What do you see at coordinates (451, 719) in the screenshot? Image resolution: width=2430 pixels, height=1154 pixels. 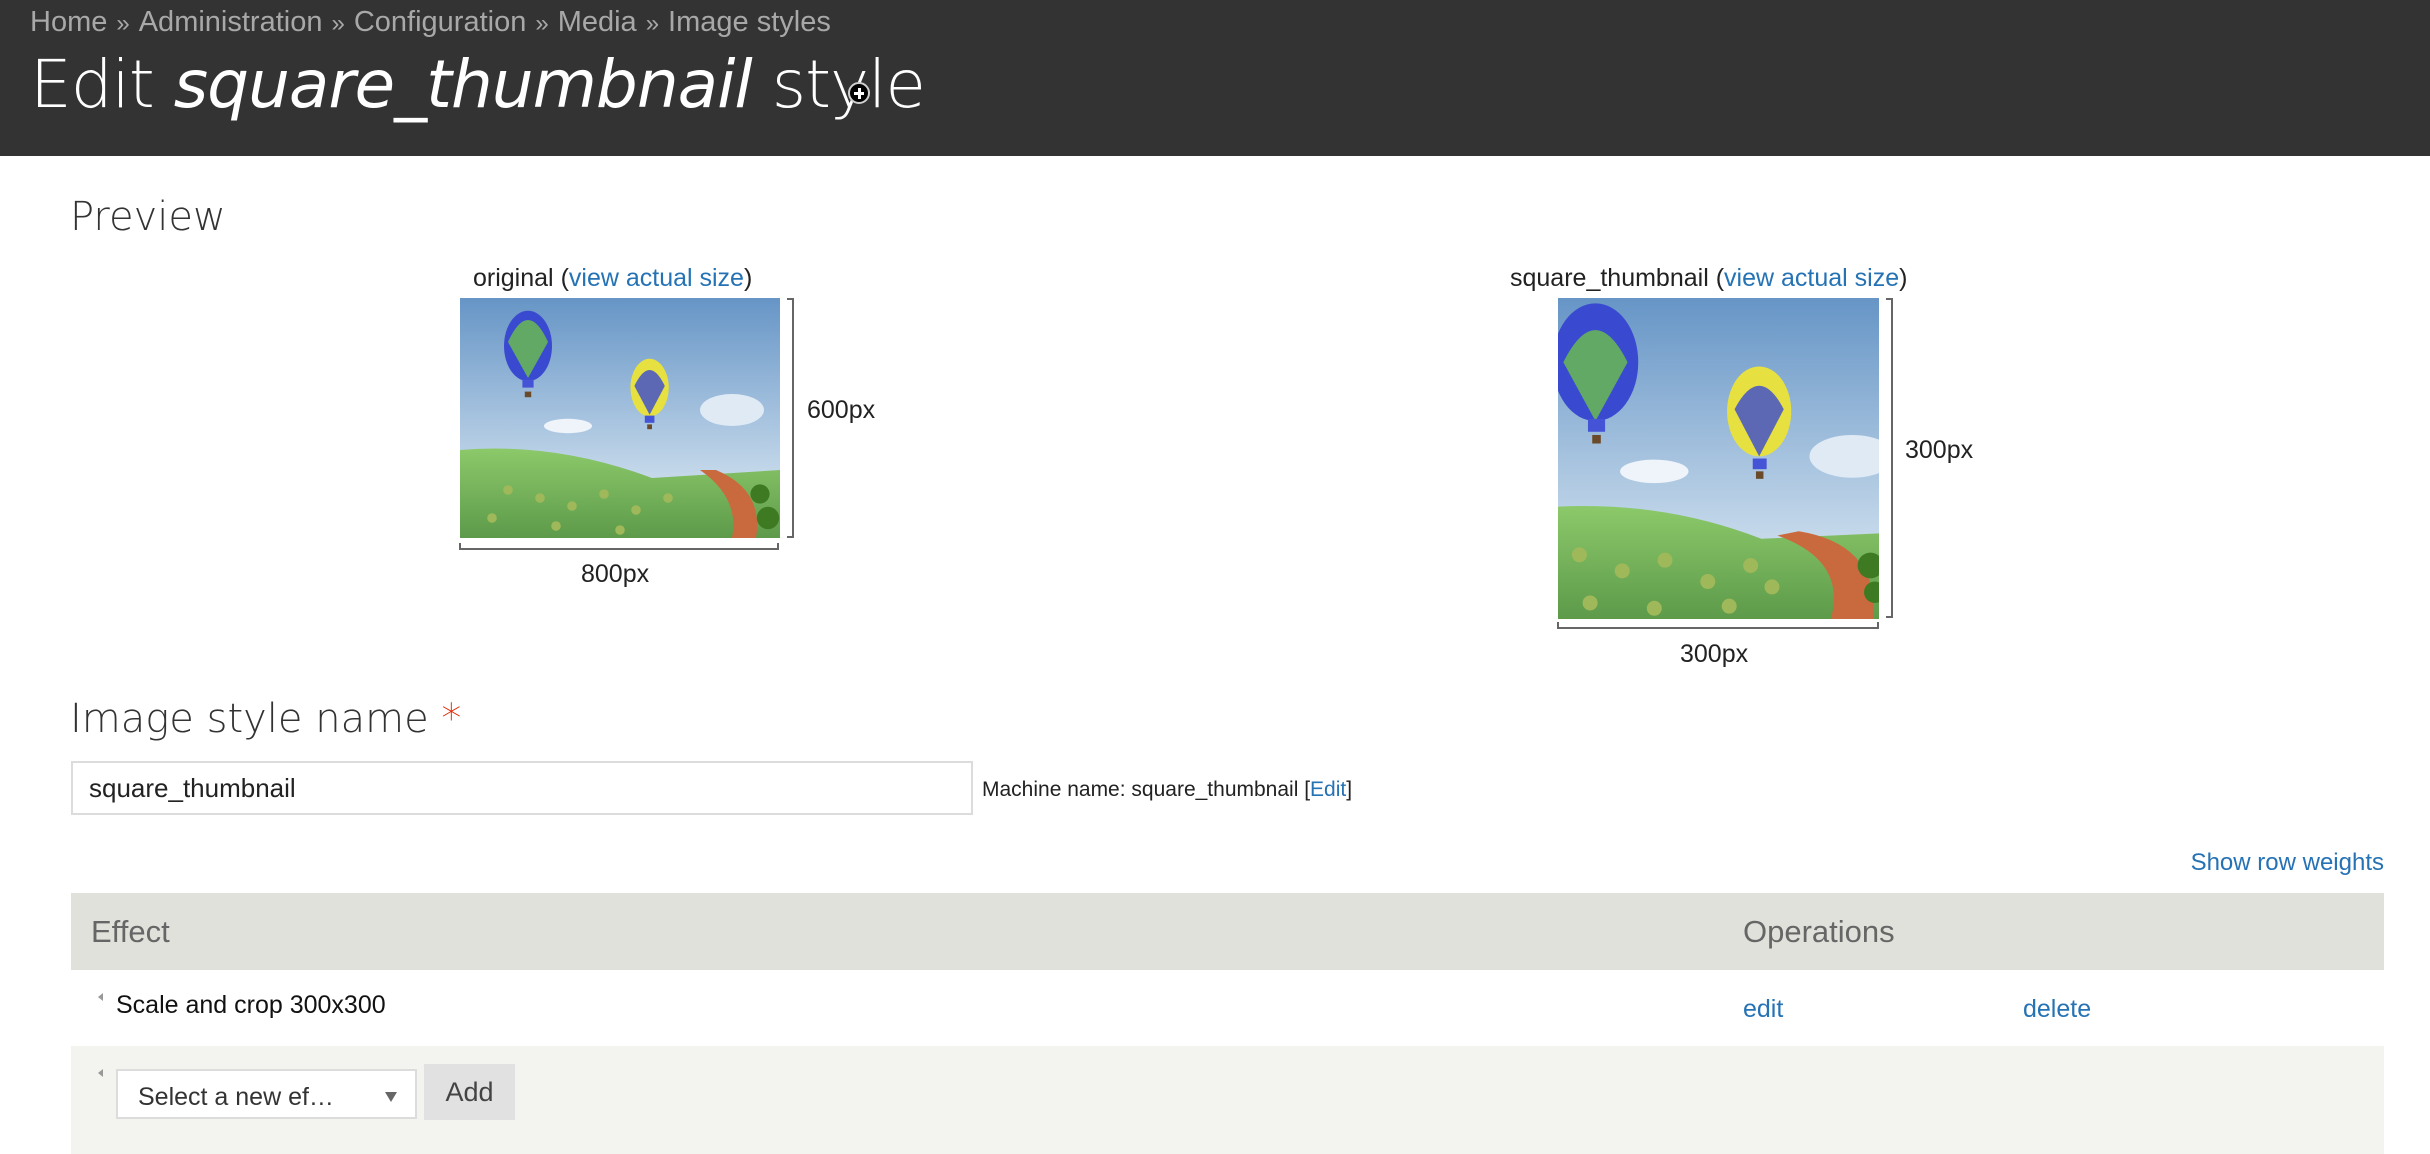 I see `required-marker: *` at bounding box center [451, 719].